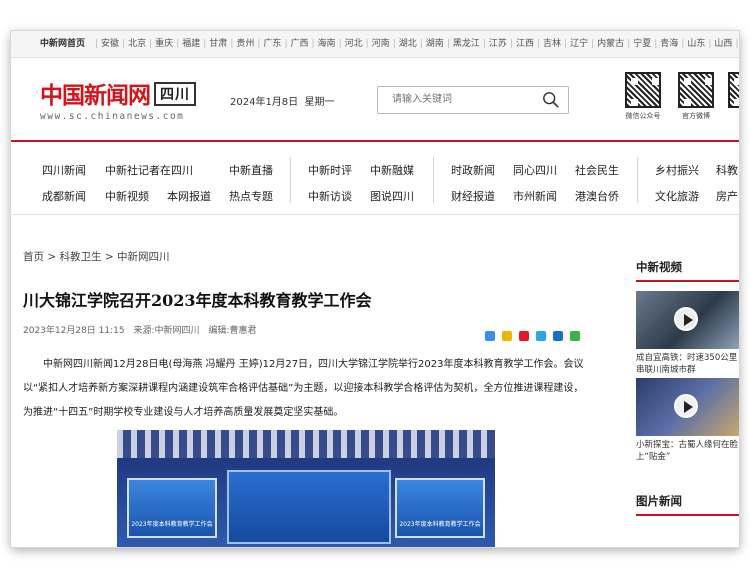  I want to click on video-caption: 小新探宝：古蜀人缘何在脸上“贴金”, so click(687, 451).